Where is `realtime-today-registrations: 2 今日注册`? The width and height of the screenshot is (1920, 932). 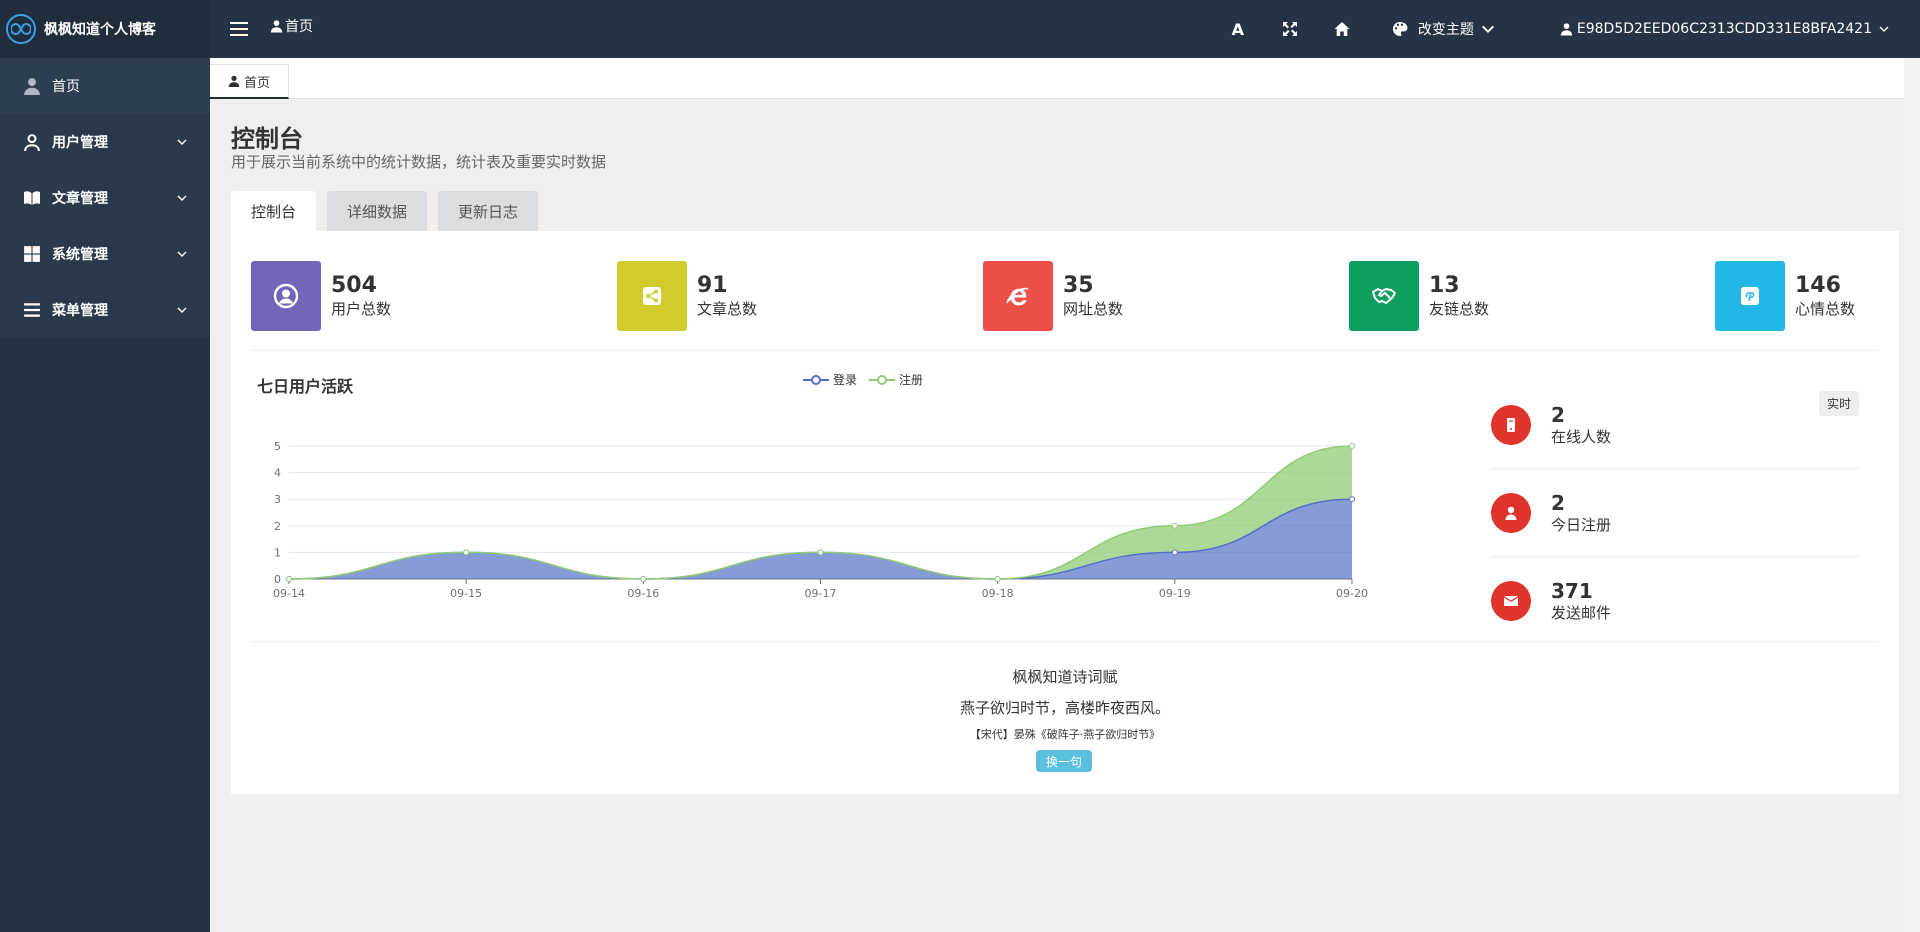
realtime-today-registrations: 2 今日注册 is located at coordinates (1675, 513).